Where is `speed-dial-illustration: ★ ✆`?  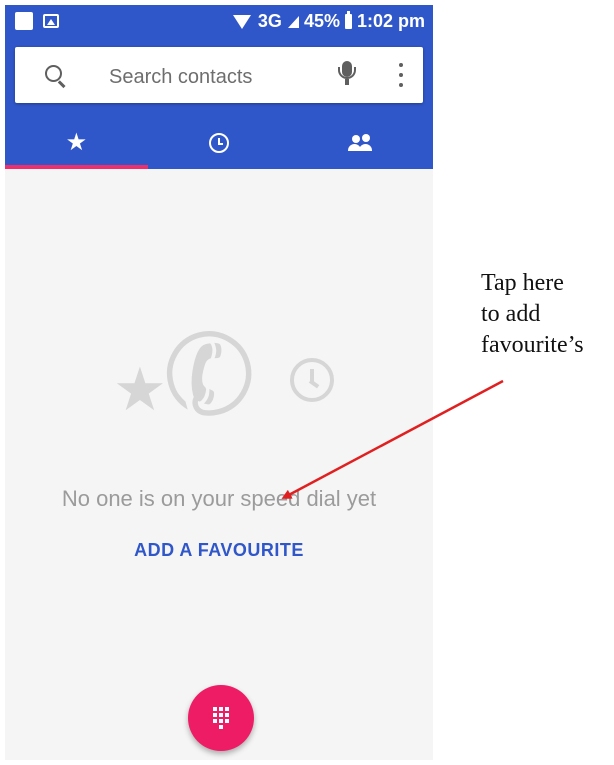
speed-dial-illustration: ★ ✆ is located at coordinates (220, 381).